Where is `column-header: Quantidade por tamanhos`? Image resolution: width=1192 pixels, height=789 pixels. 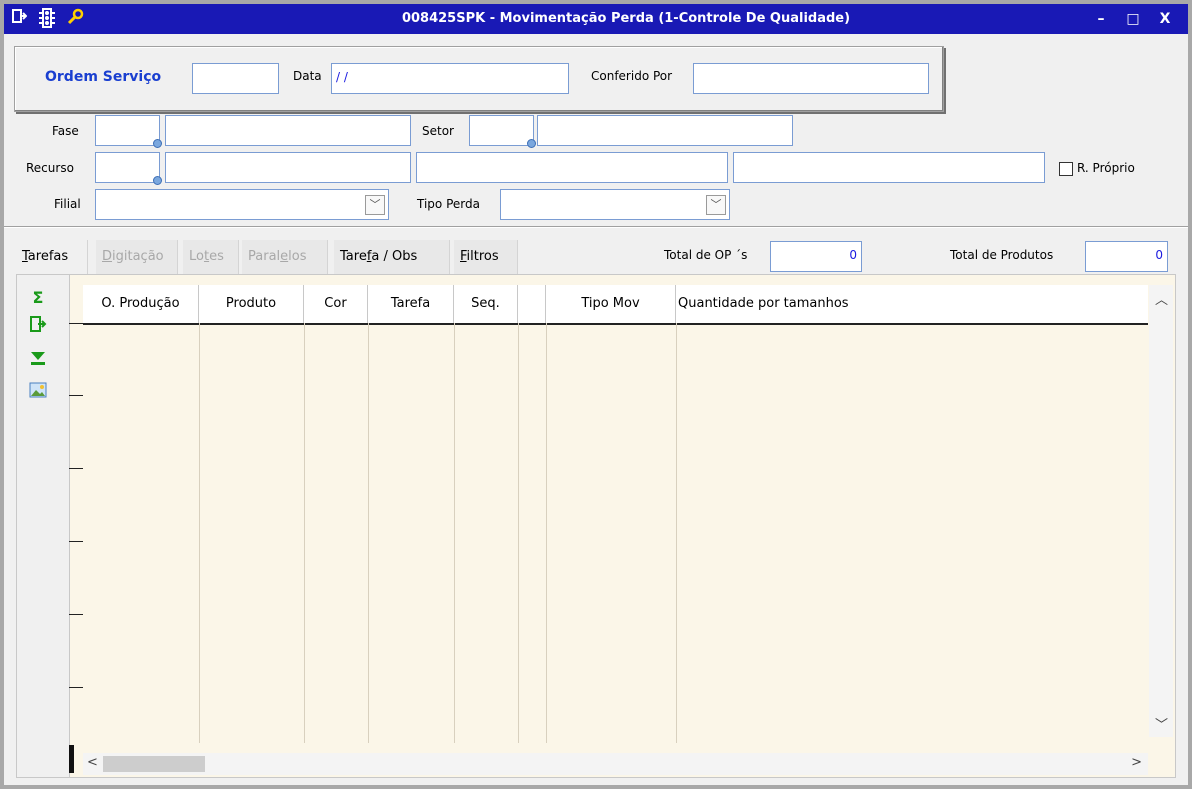
column-header: Quantidade por tamanhos is located at coordinates (912, 304).